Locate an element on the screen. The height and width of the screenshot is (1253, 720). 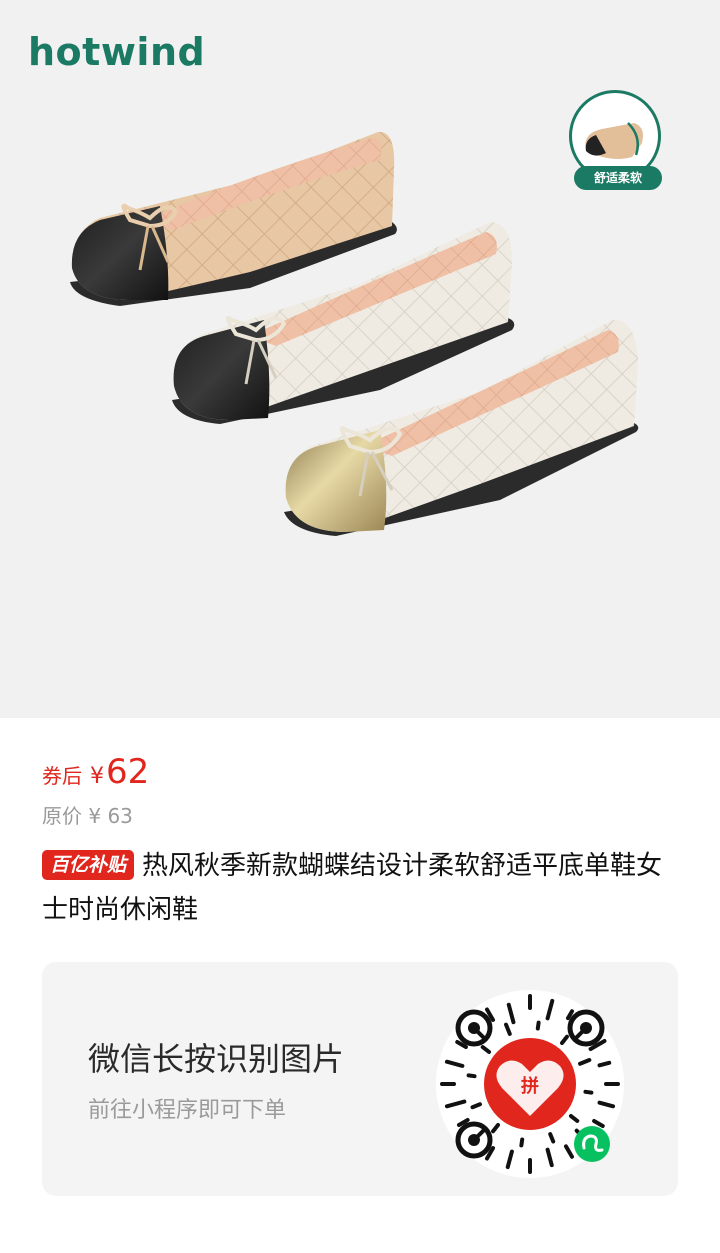
price-value: 62 is located at coordinates (128, 772).